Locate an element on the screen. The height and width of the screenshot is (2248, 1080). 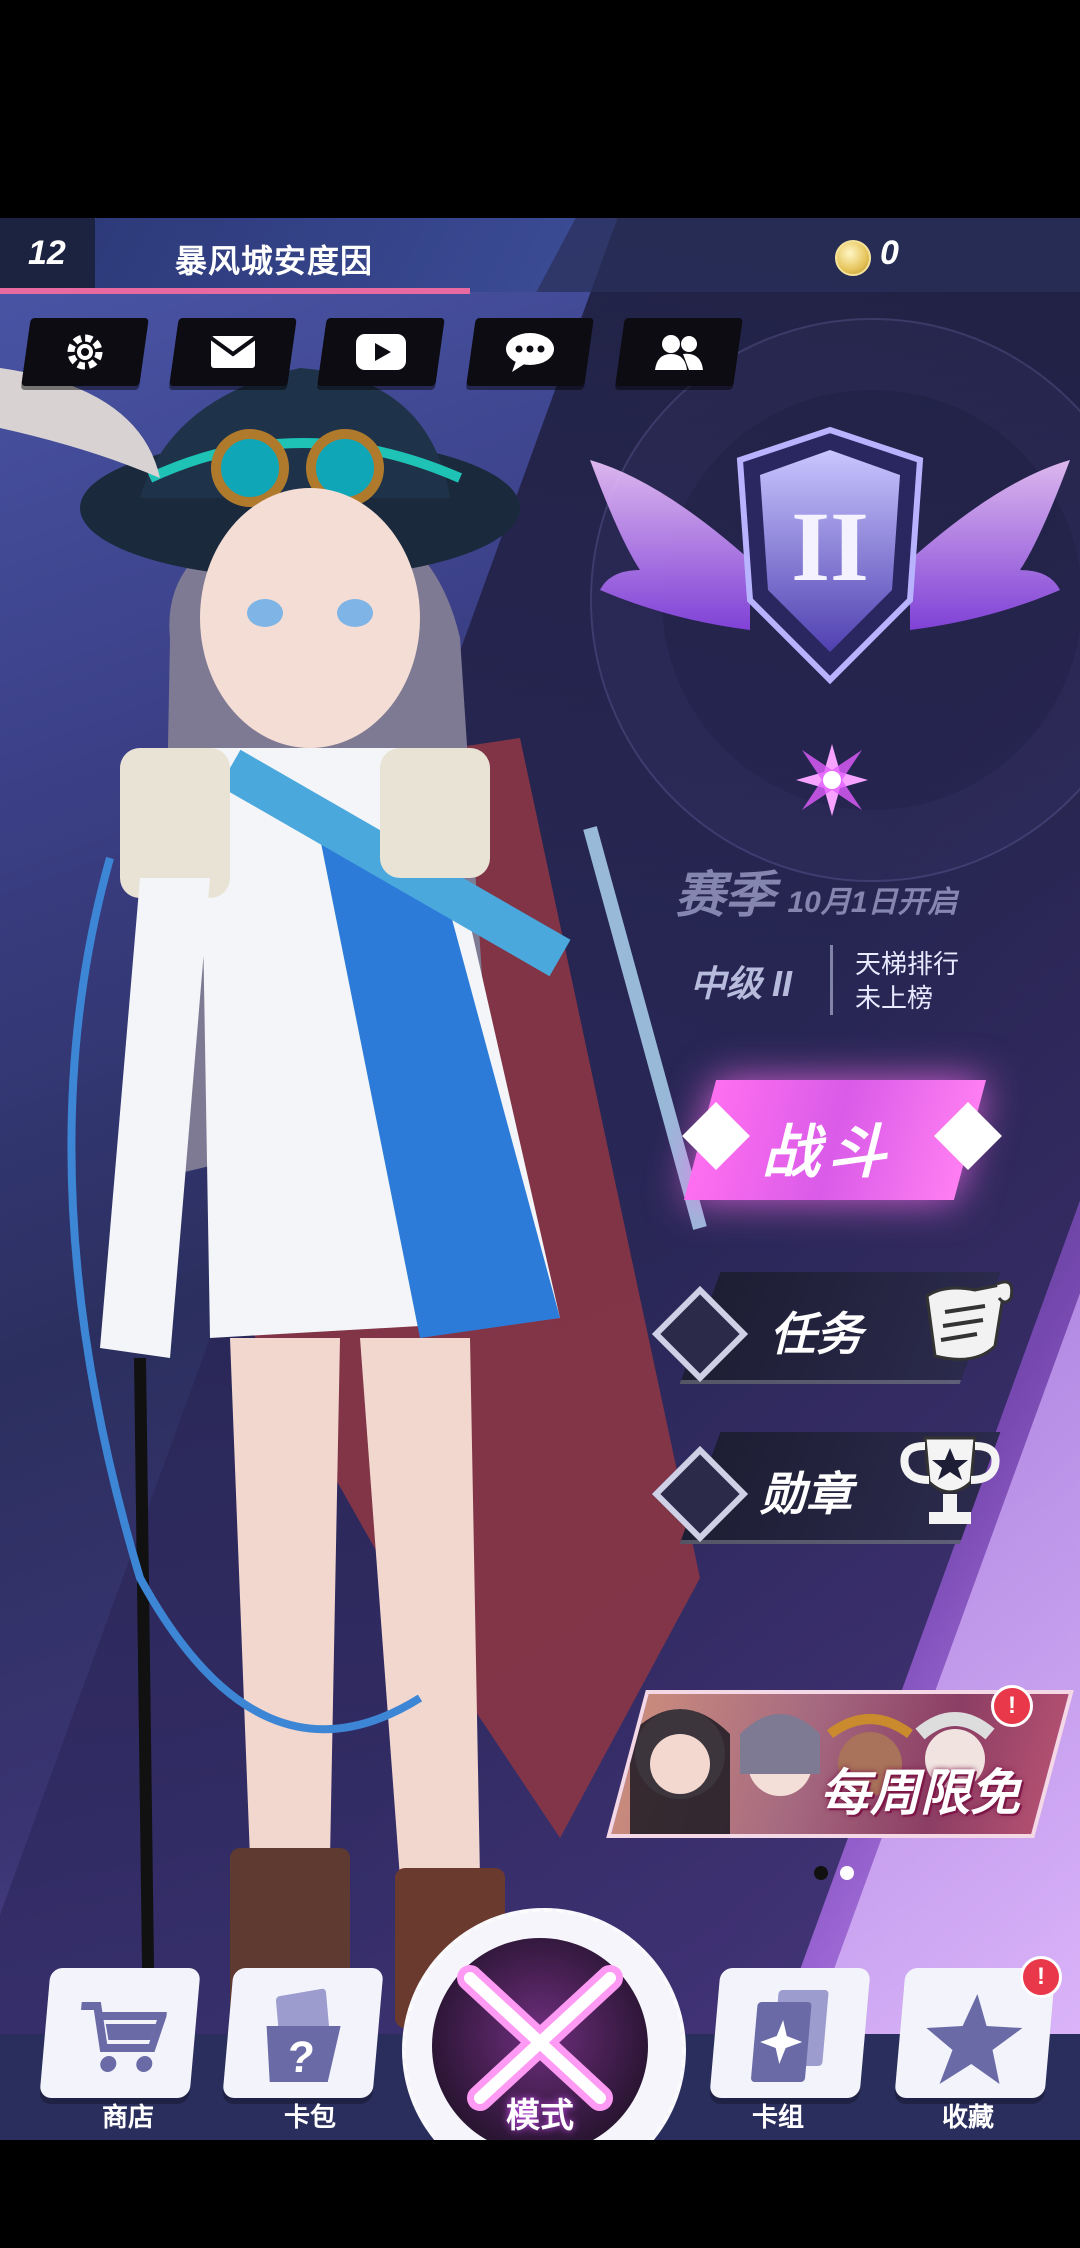
rank-tier: 中级 II is located at coordinates (741, 983).